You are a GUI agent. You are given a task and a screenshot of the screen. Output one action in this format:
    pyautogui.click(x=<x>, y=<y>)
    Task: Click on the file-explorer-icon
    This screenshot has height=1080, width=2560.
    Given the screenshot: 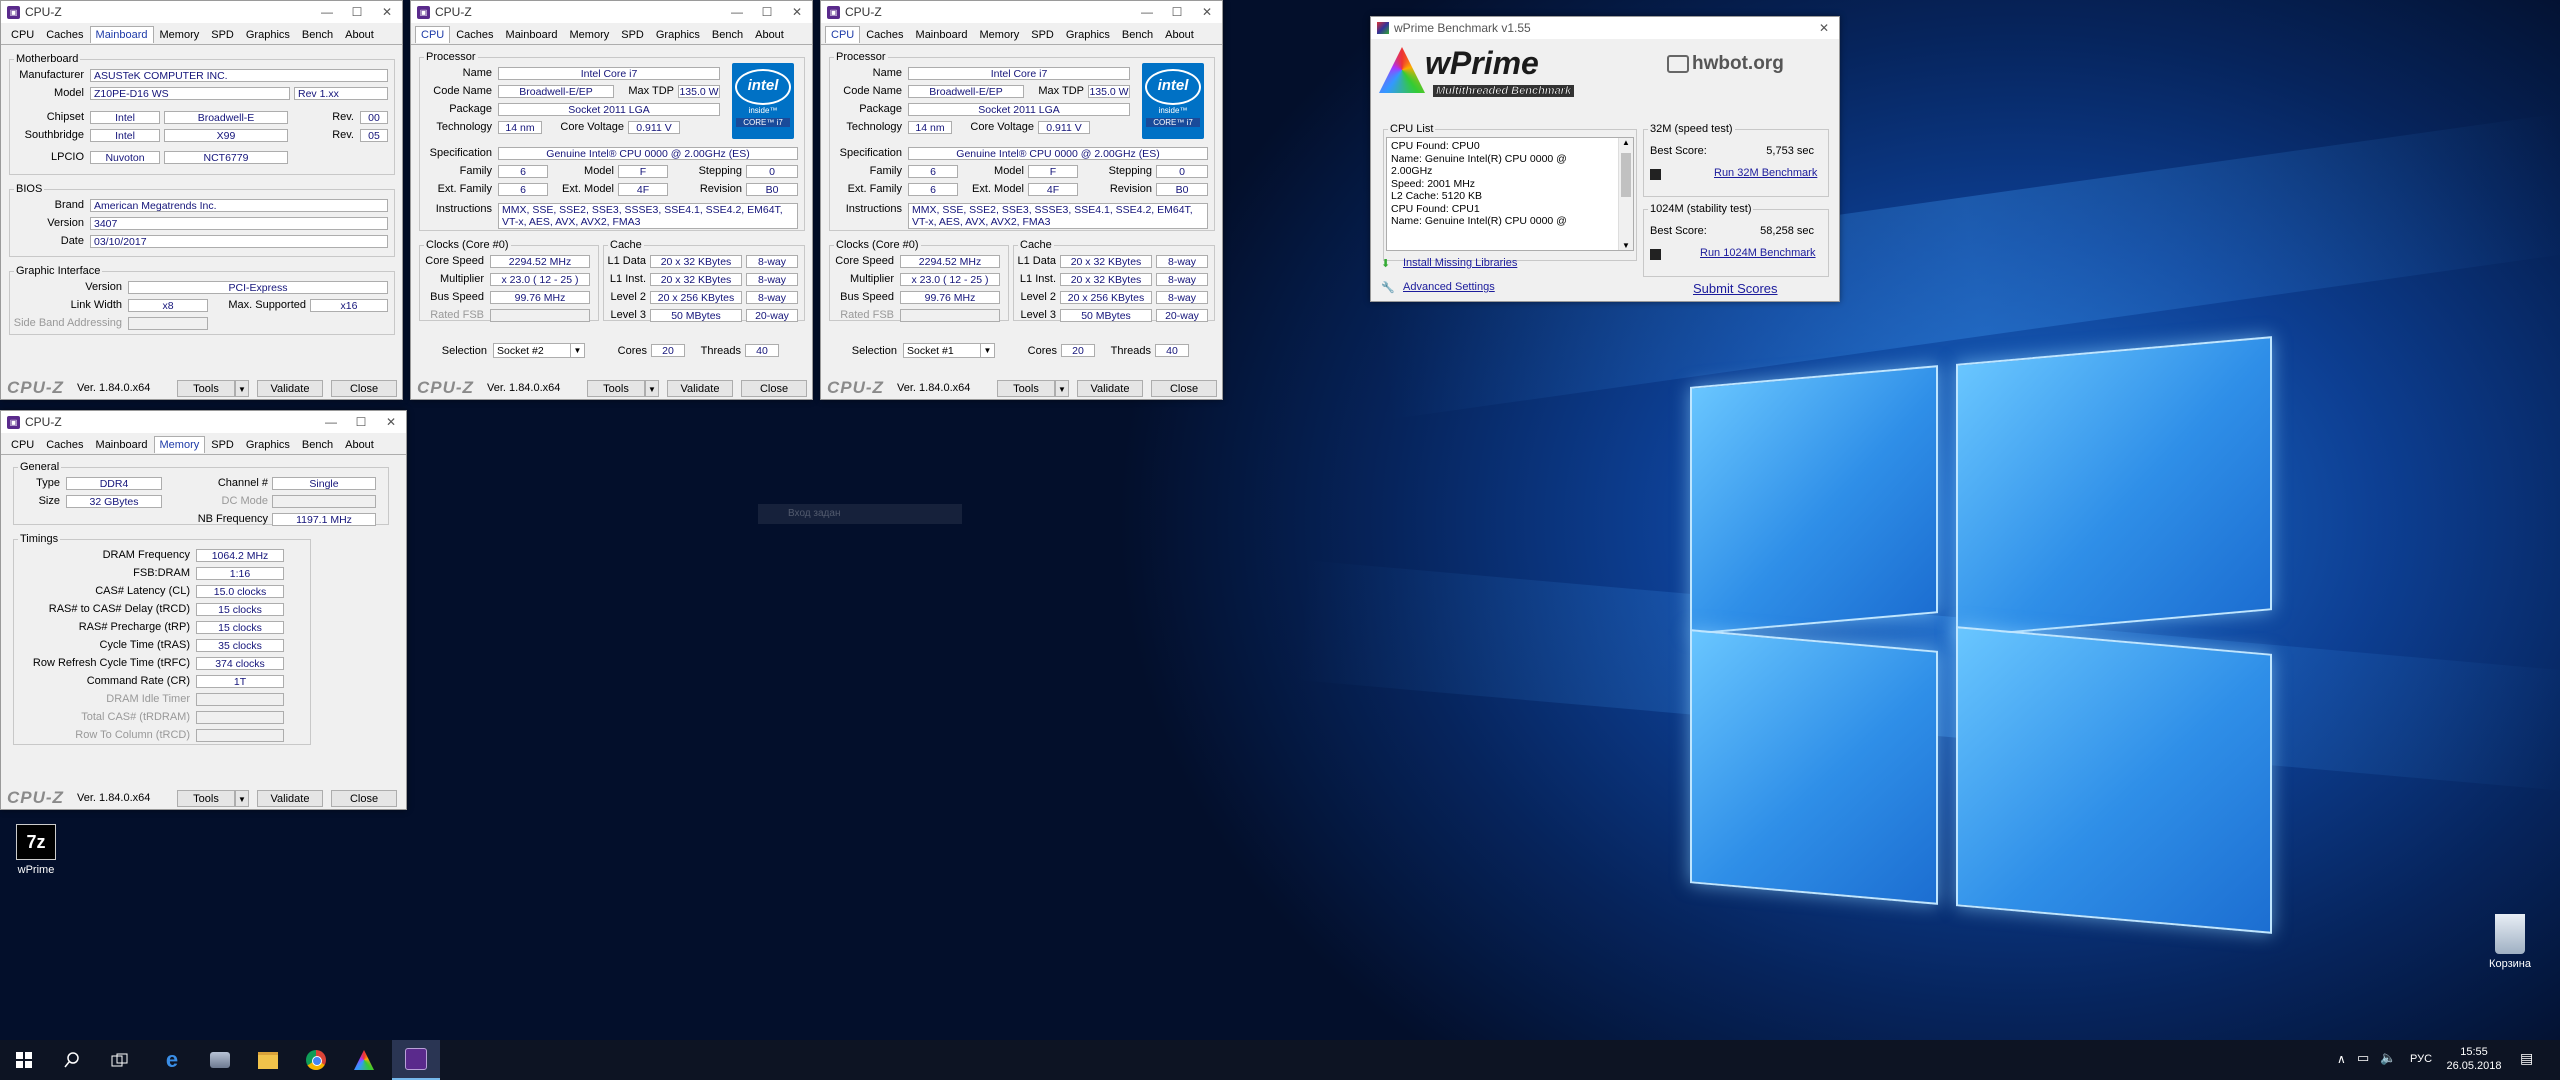 What is the action you would take?
    pyautogui.click(x=268, y=1060)
    